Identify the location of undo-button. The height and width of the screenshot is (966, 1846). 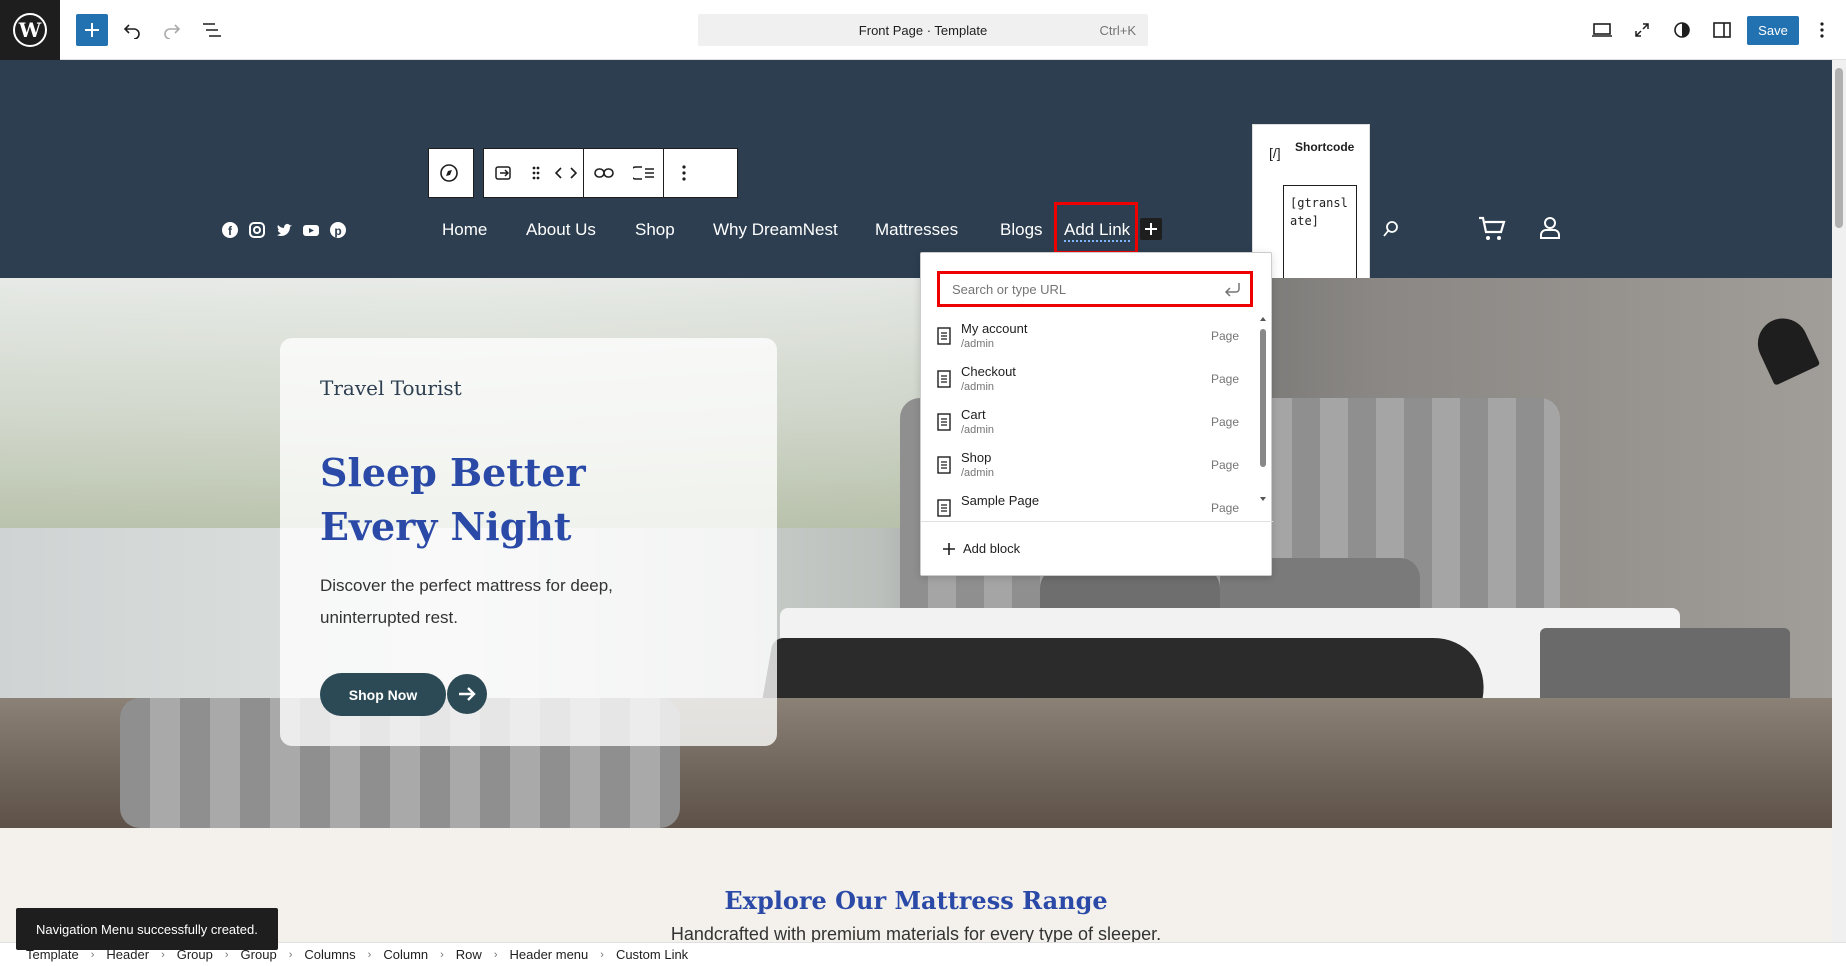
(132, 30).